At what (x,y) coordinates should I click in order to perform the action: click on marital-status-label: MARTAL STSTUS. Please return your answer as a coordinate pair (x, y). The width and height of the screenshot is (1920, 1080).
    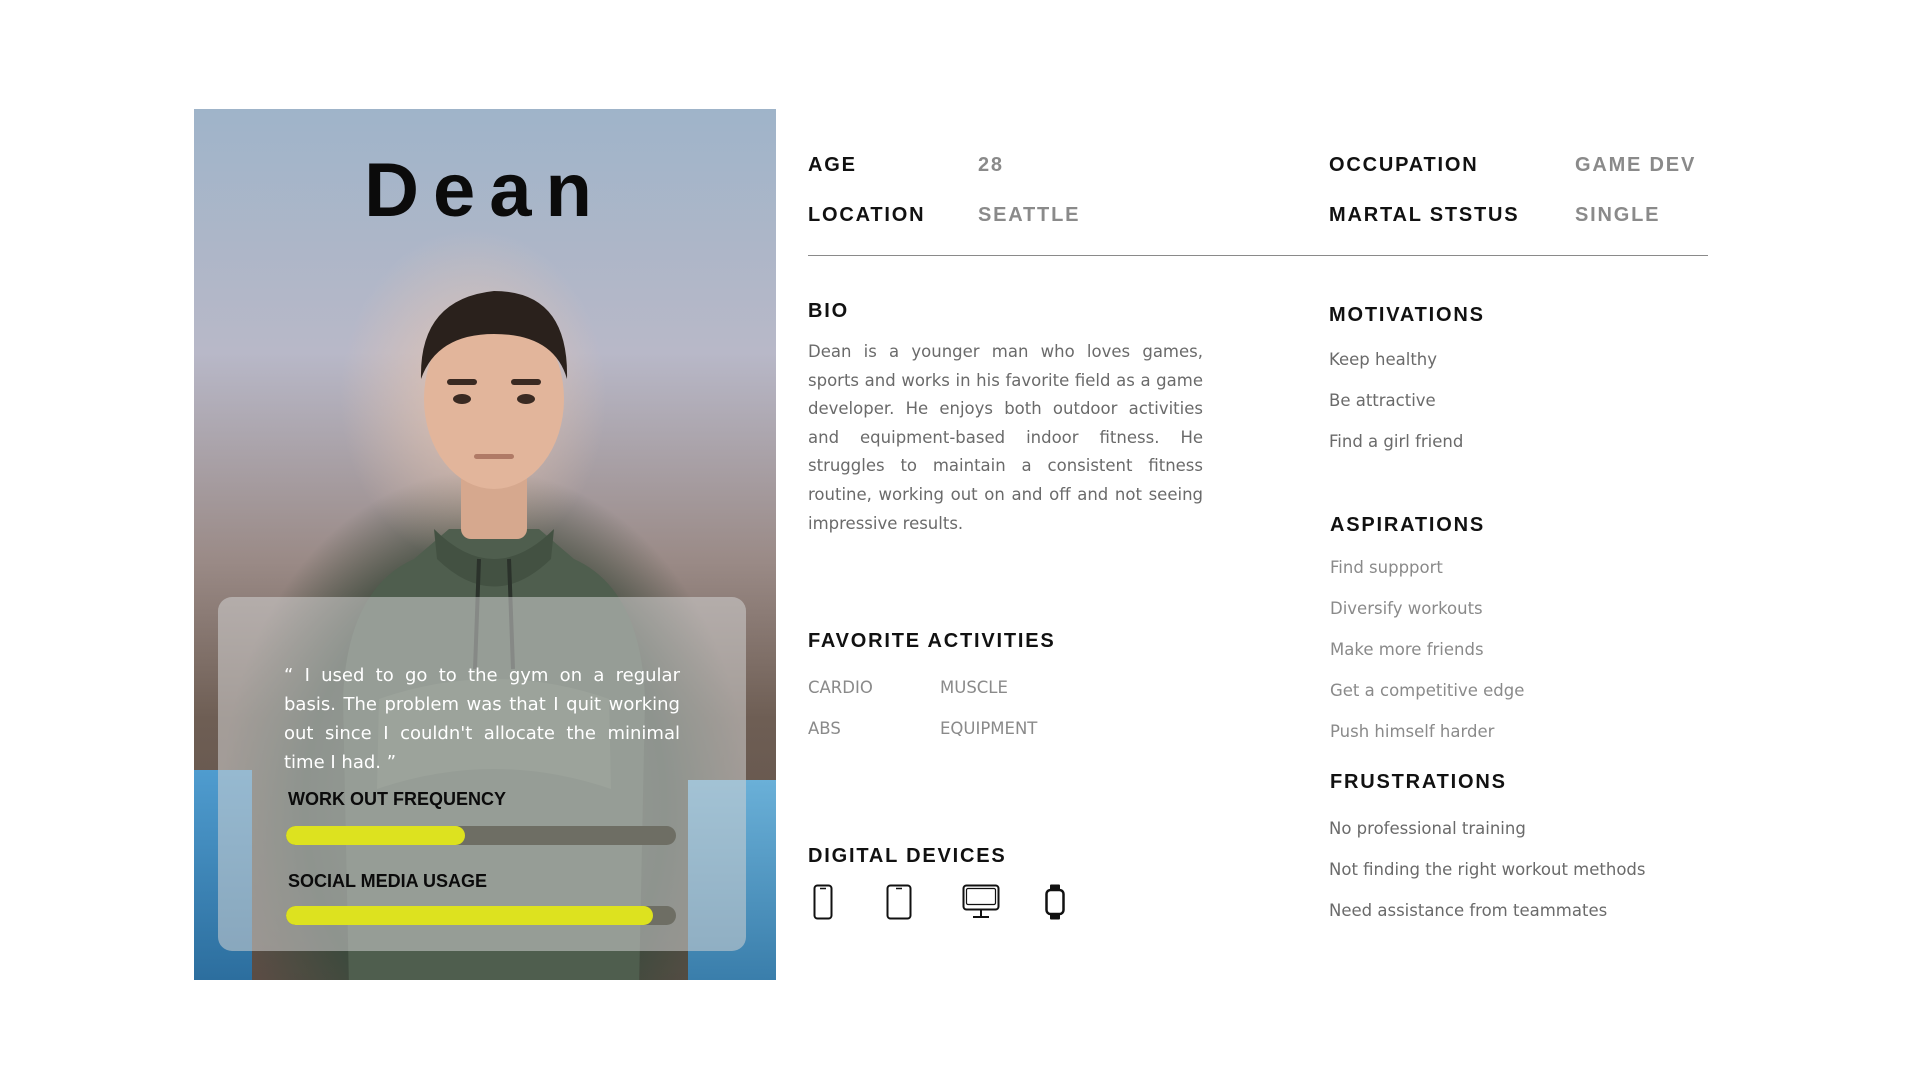
    Looking at the image, I should click on (1424, 215).